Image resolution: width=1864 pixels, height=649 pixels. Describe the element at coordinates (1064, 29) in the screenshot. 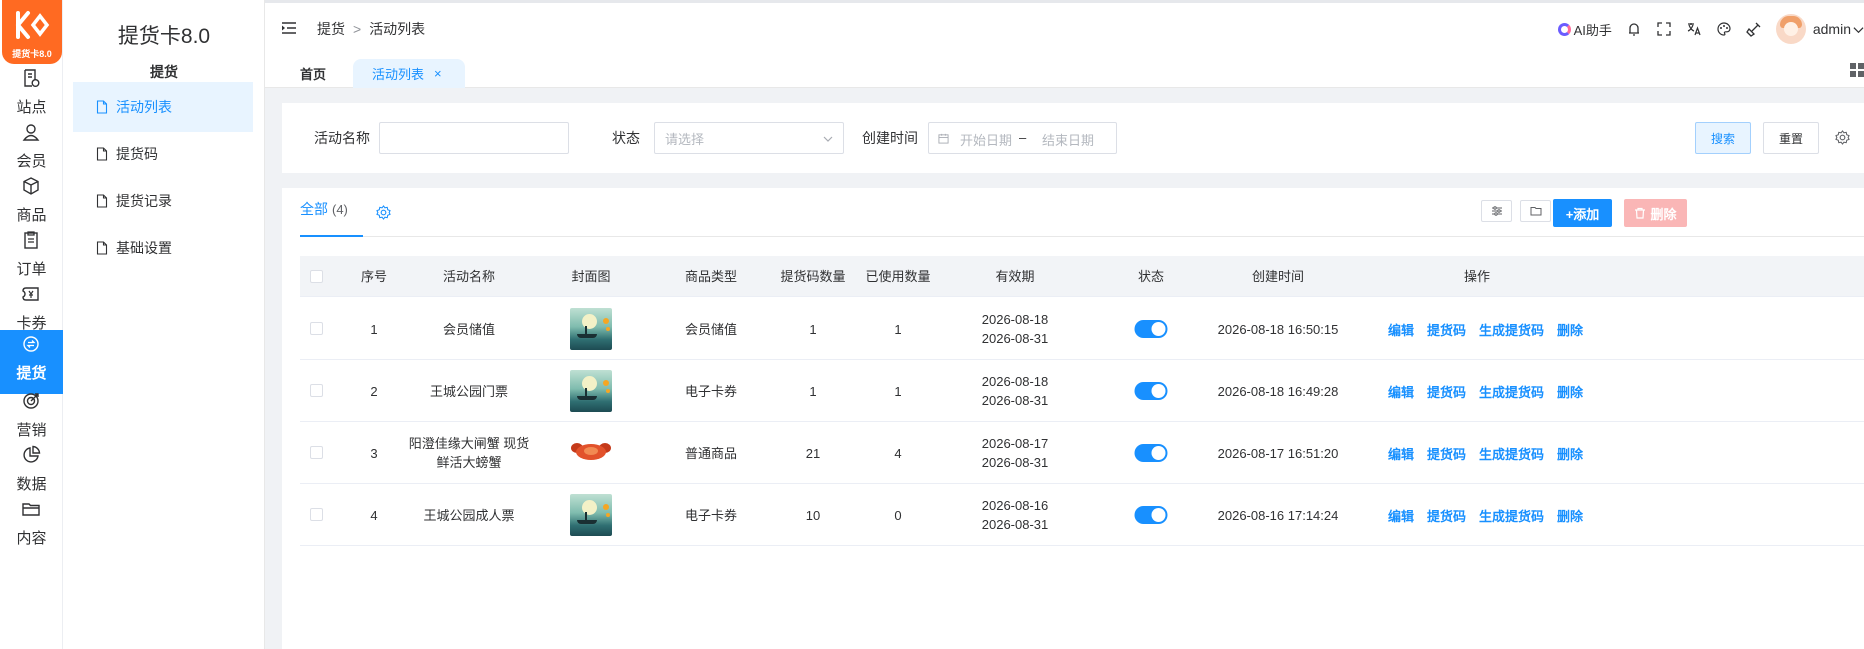

I see `top-header: 提货 > 活动列表 AI助手 admin` at that location.